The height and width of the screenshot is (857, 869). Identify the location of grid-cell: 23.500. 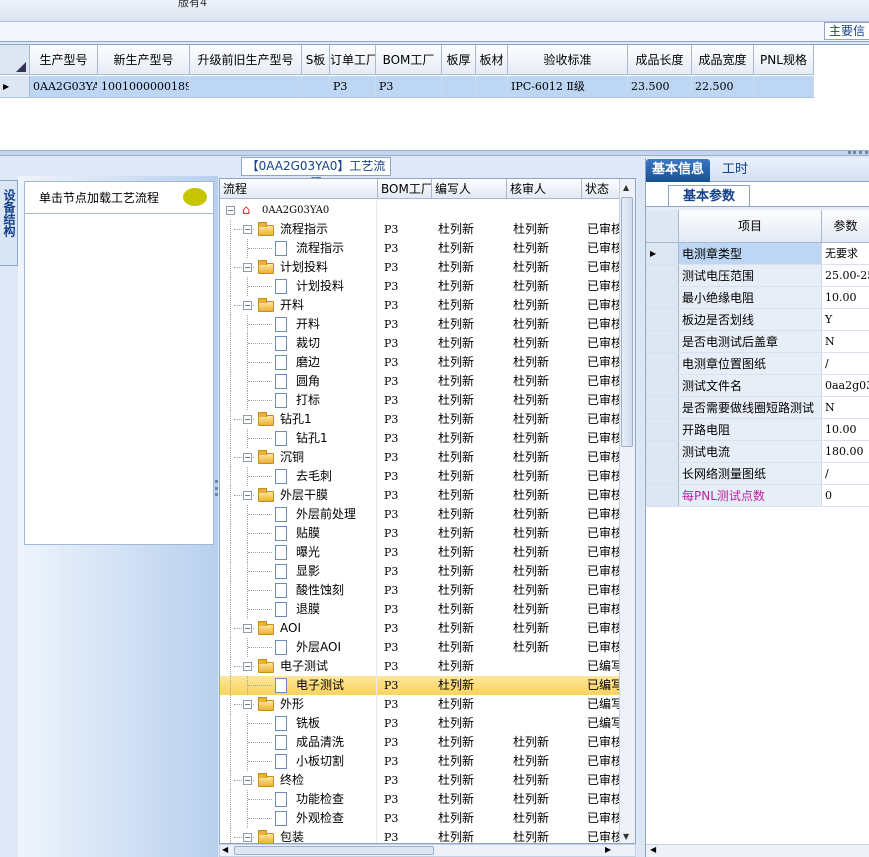
(660, 86).